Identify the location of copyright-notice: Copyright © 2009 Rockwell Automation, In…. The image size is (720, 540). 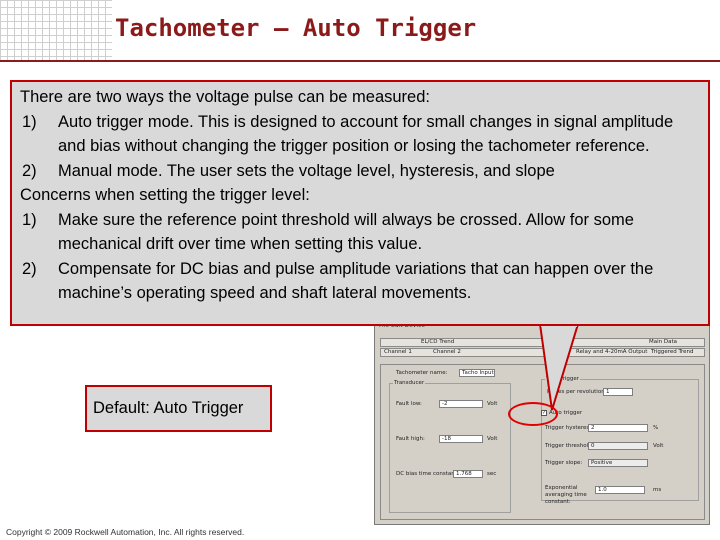
(125, 532).